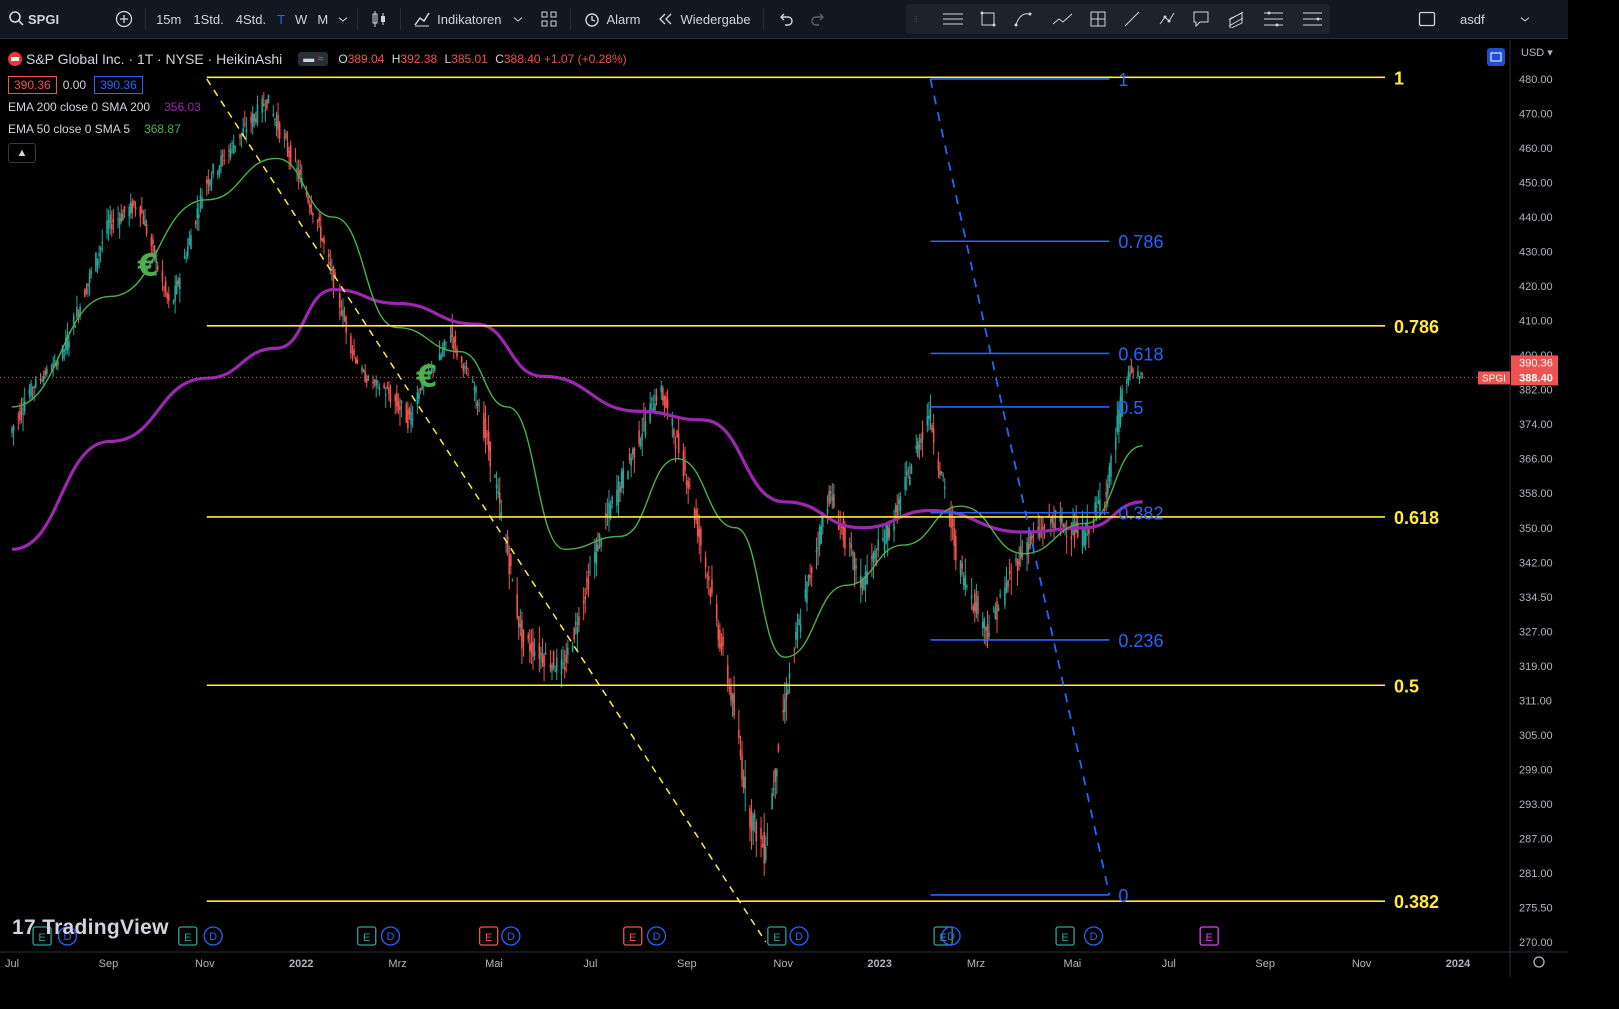 Image resolution: width=1619 pixels, height=1009 pixels. I want to click on currency-selector: USD ▾, so click(1537, 52).